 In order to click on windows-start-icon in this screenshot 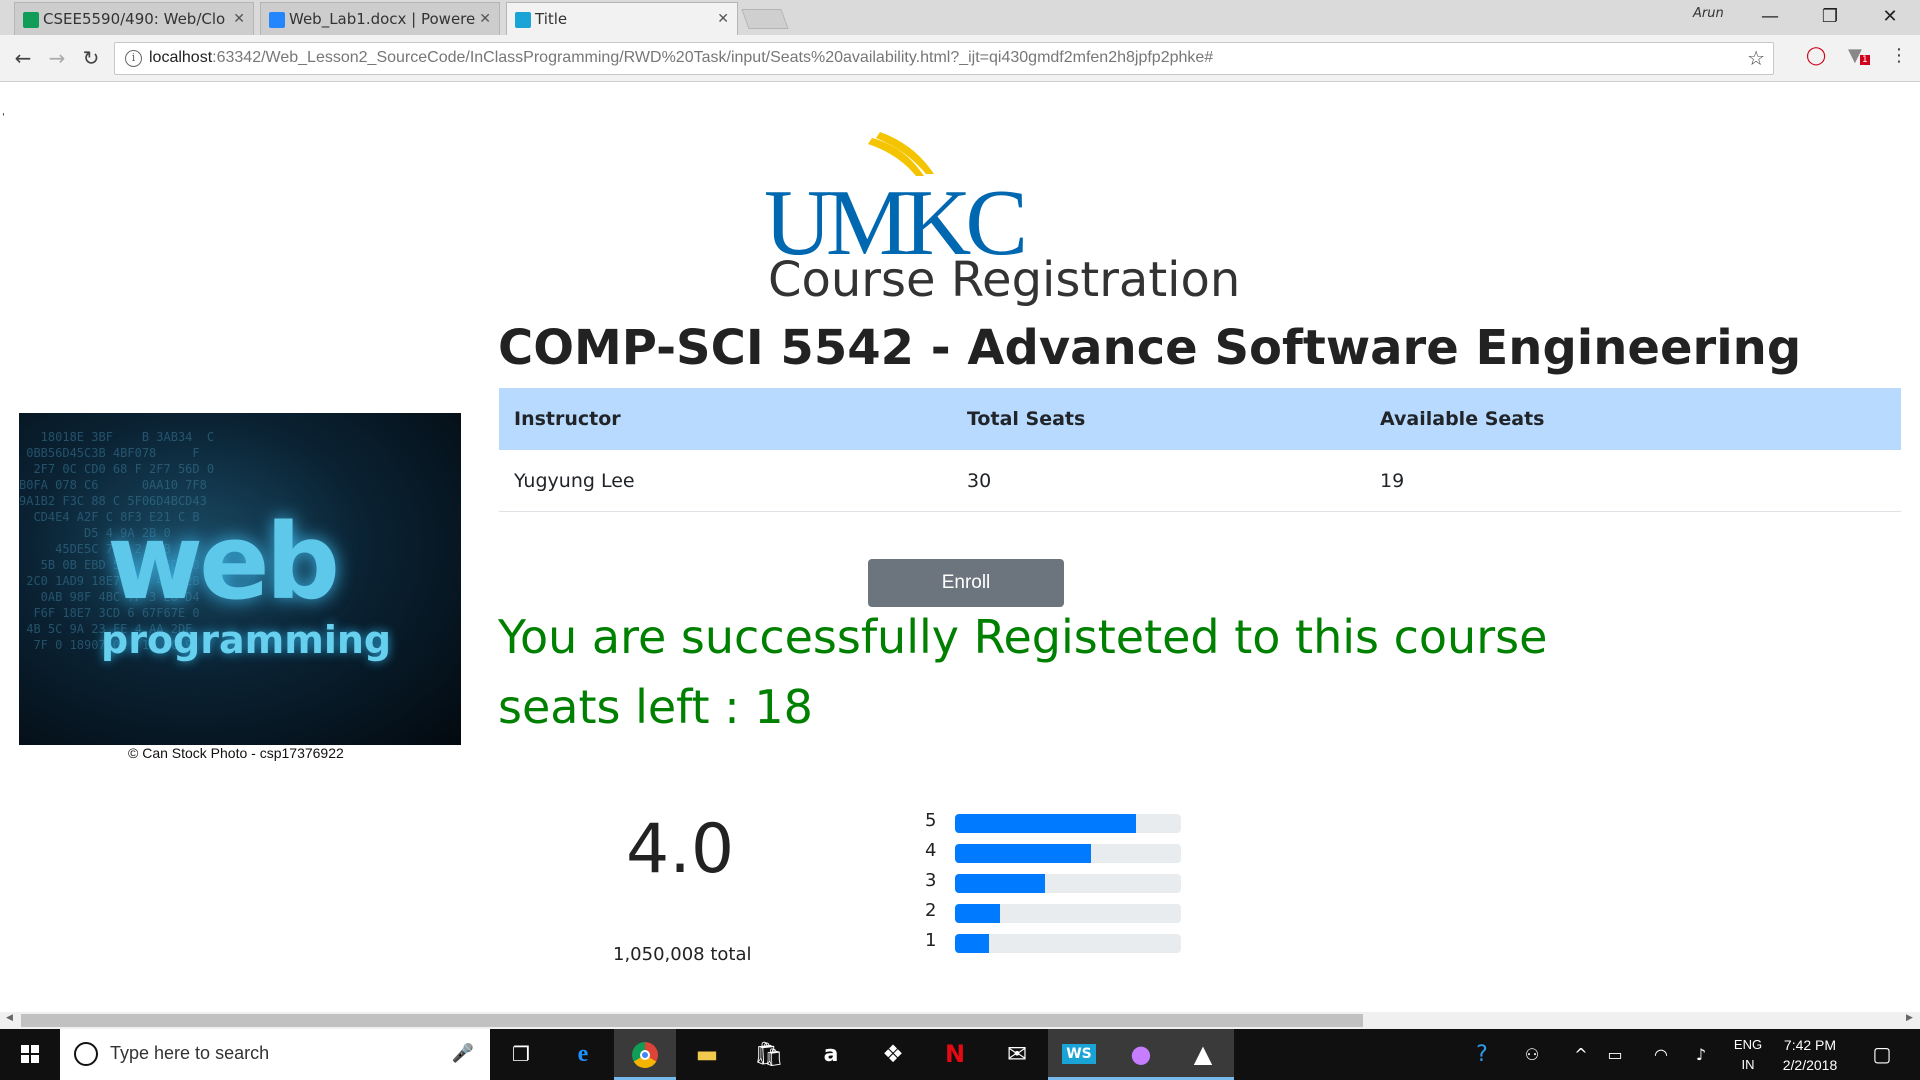, I will do `click(30, 1054)`.